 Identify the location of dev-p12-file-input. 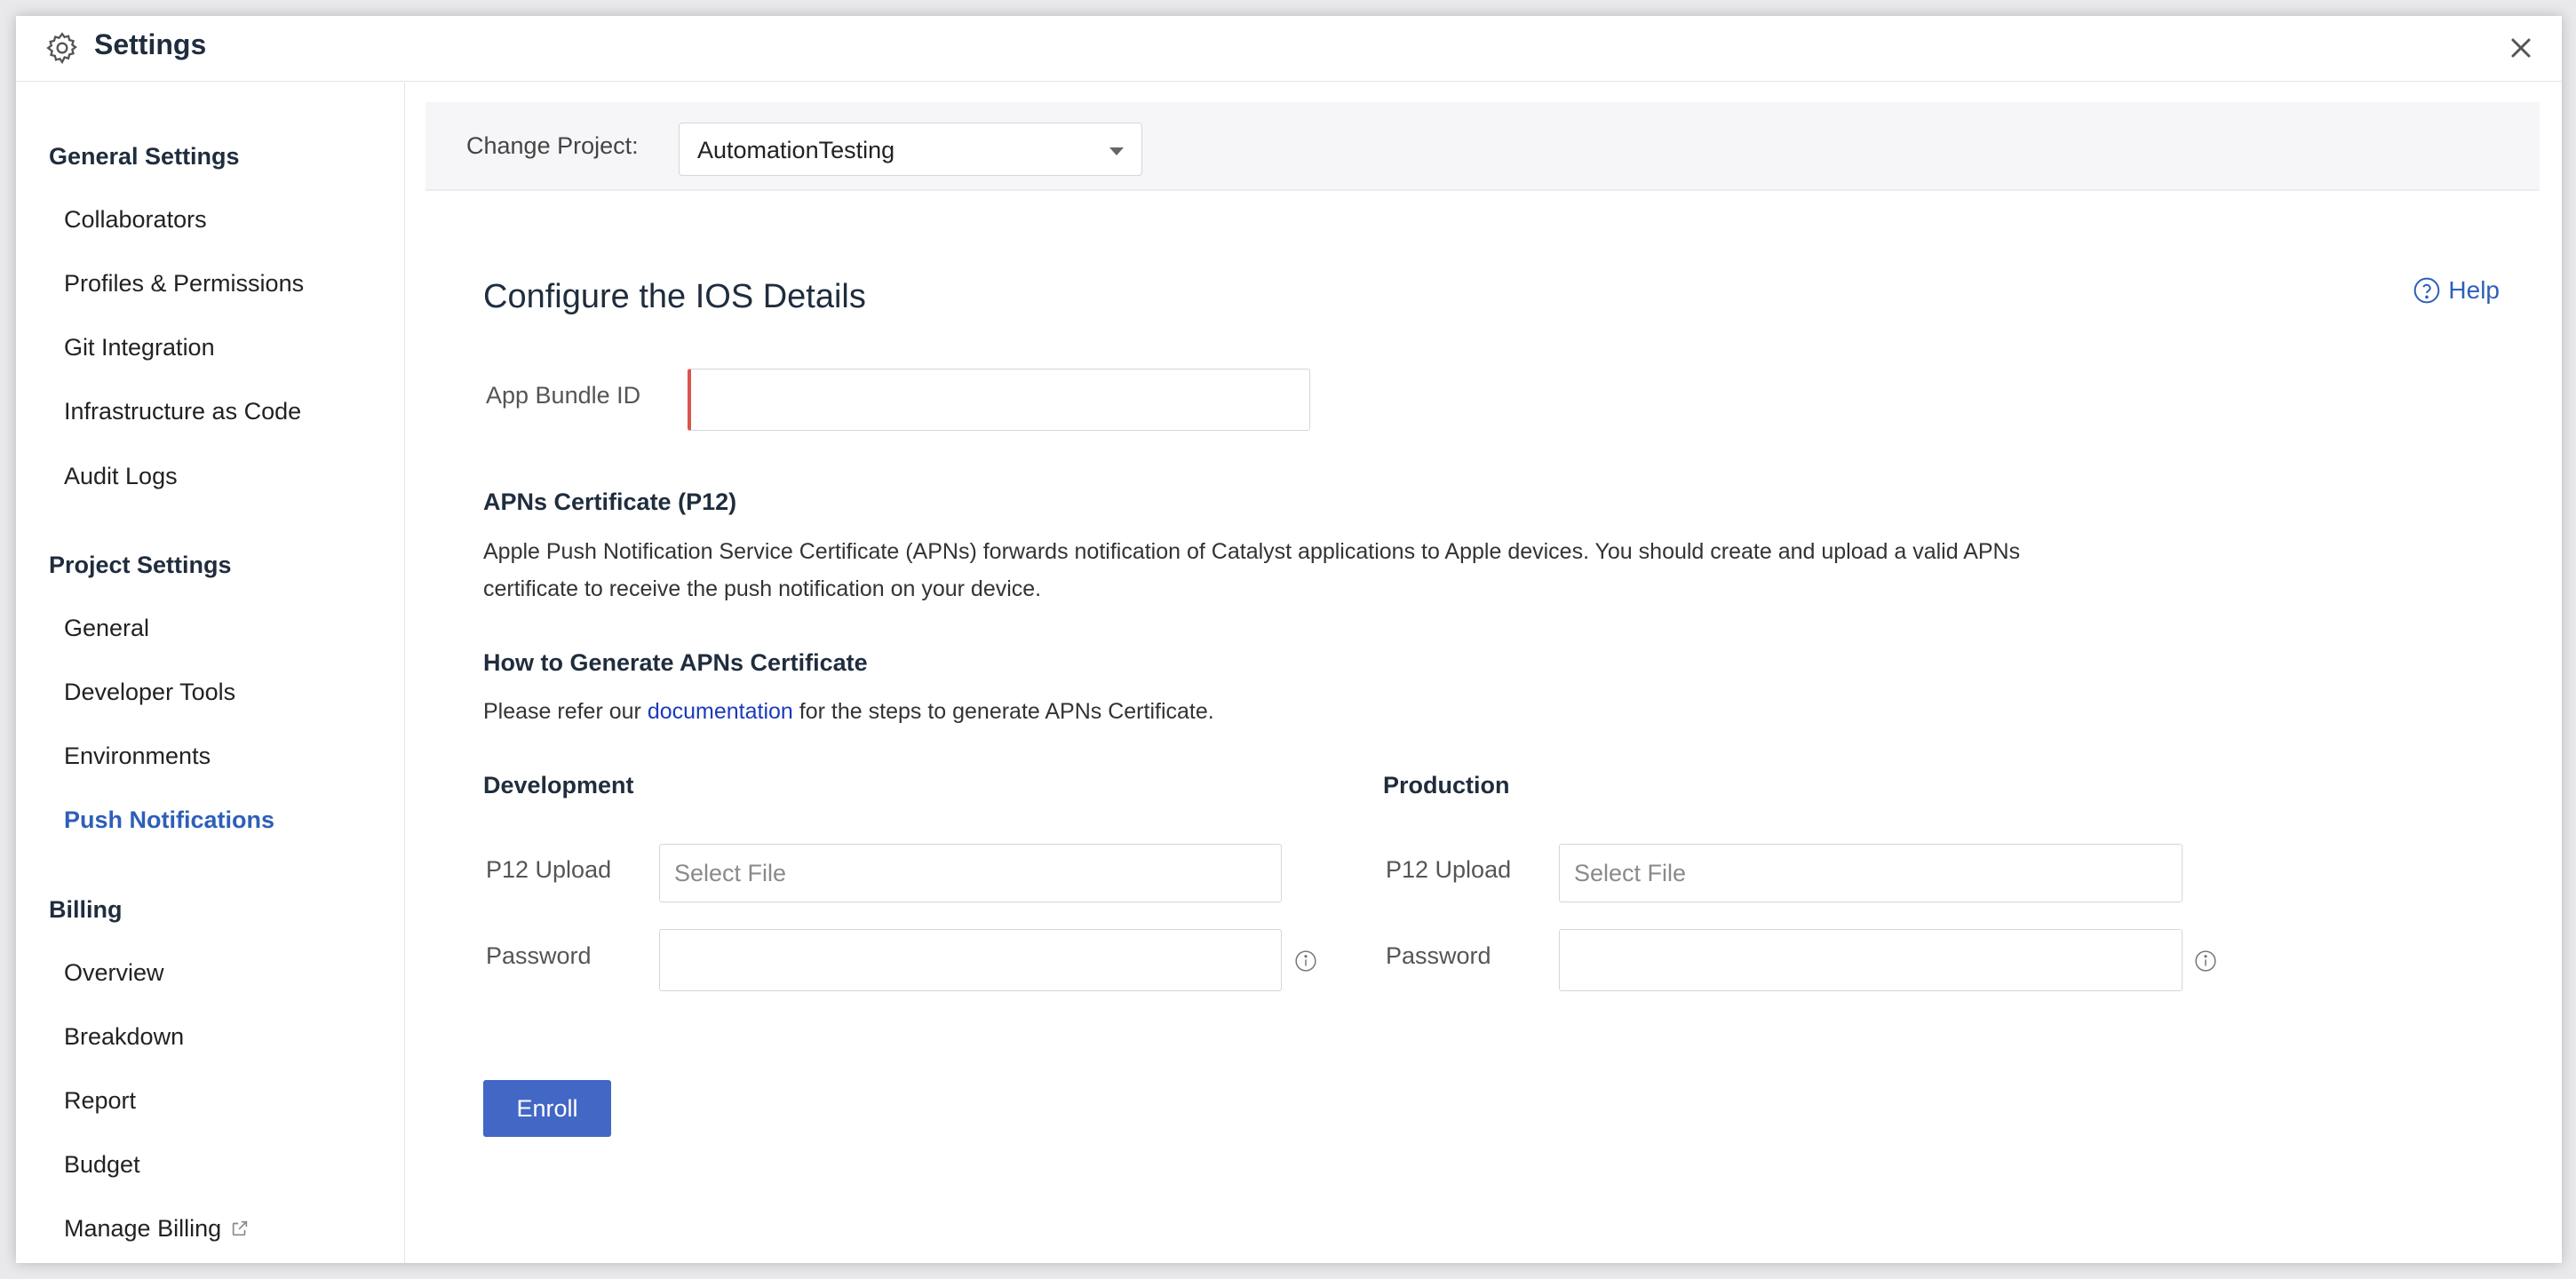
(970, 873).